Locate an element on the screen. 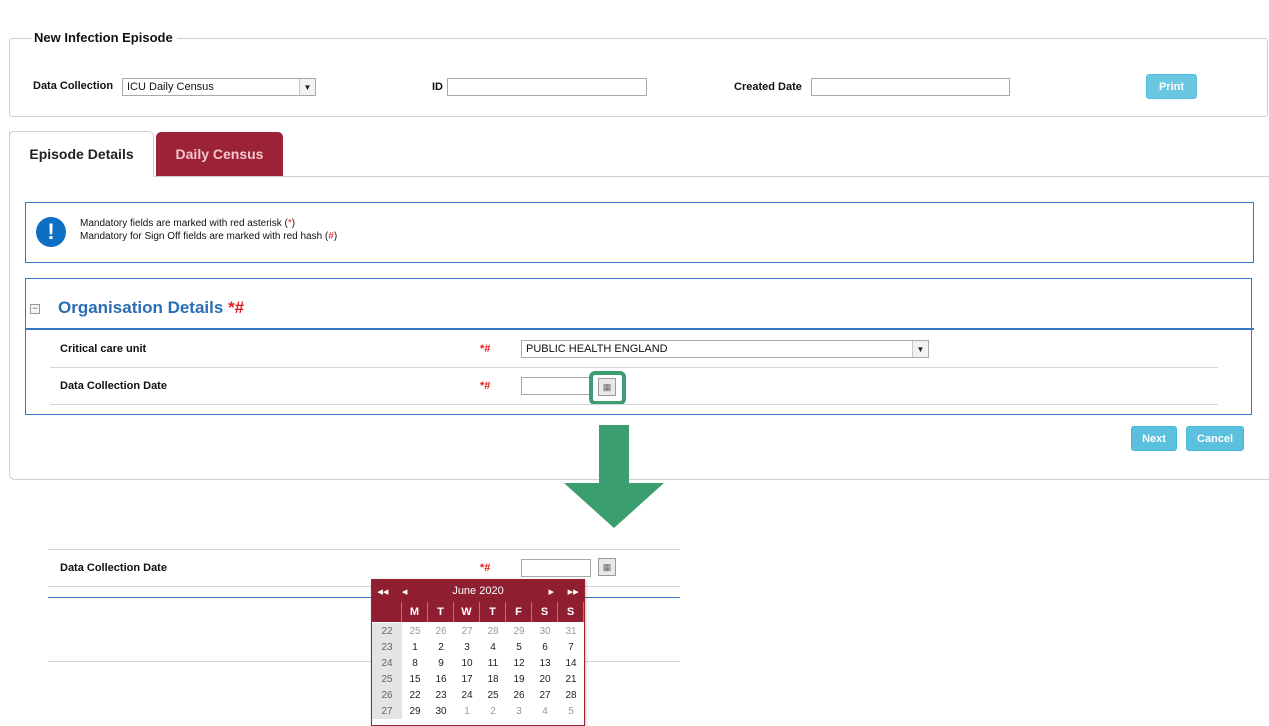 Image resolution: width=1269 pixels, height=726 pixels. week-number: 22 is located at coordinates (387, 631).